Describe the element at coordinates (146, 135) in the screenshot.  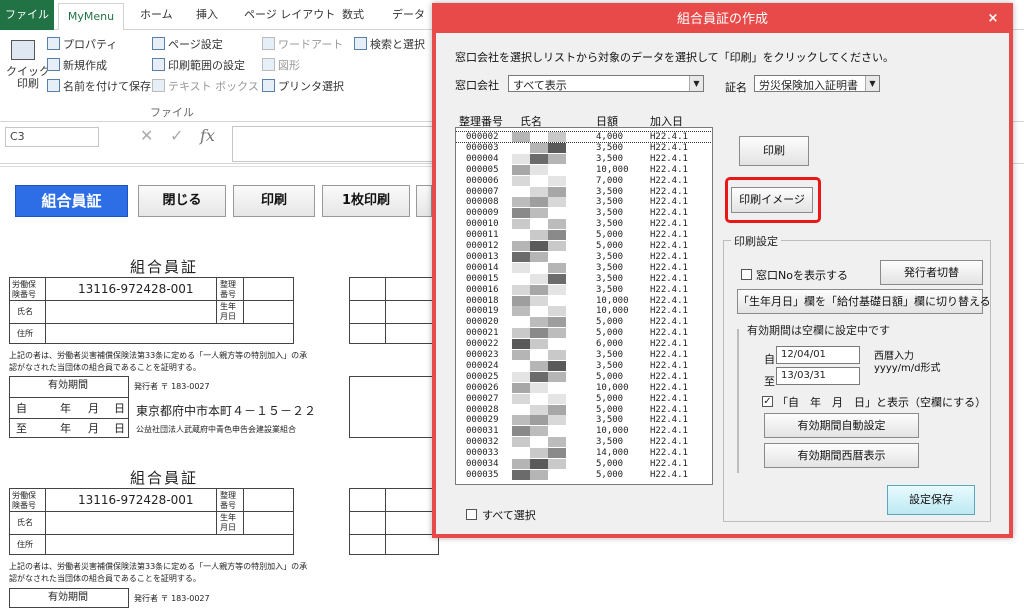
I see `cancel-icon: ✕` at that location.